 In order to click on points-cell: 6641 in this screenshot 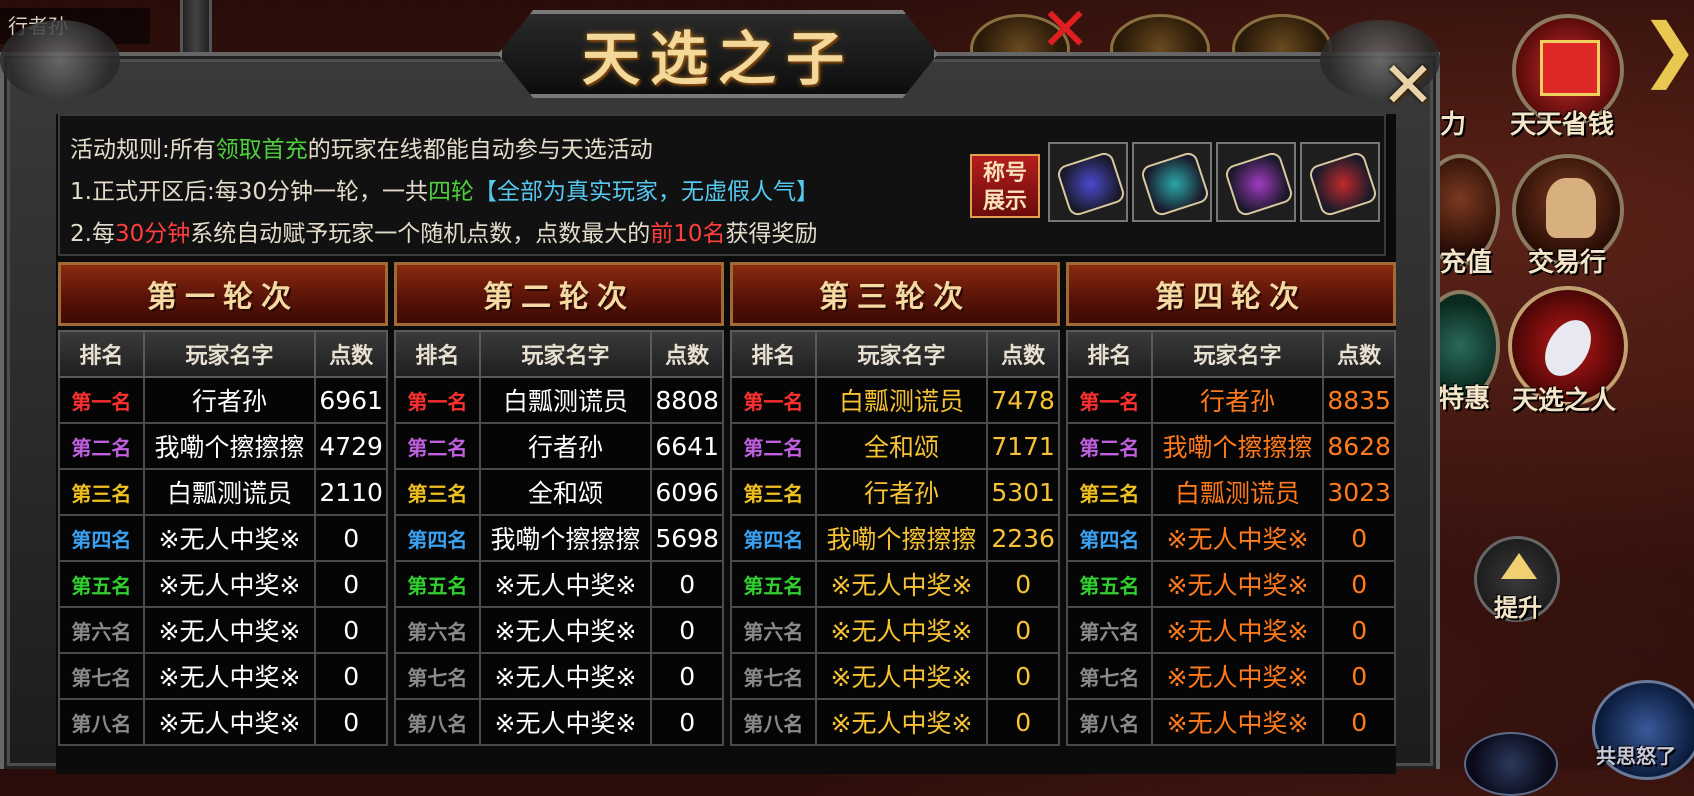, I will do `click(687, 446)`.